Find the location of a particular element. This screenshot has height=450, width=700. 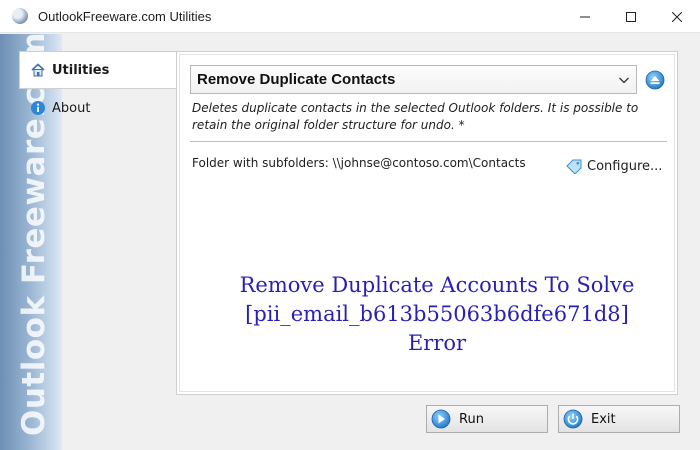

tab-list: Utilities About is located at coordinates (97, 89).